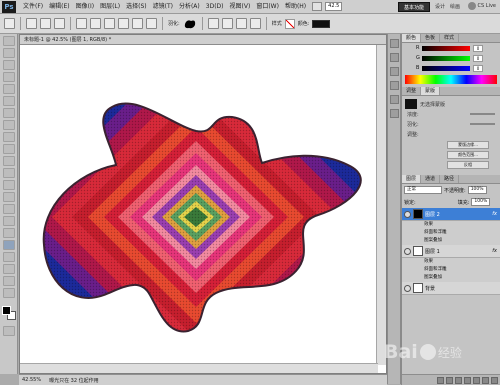 The image size is (500, 385). Describe the element at coordinates (137, 23) in the screenshot. I see `polygon-icon` at that location.